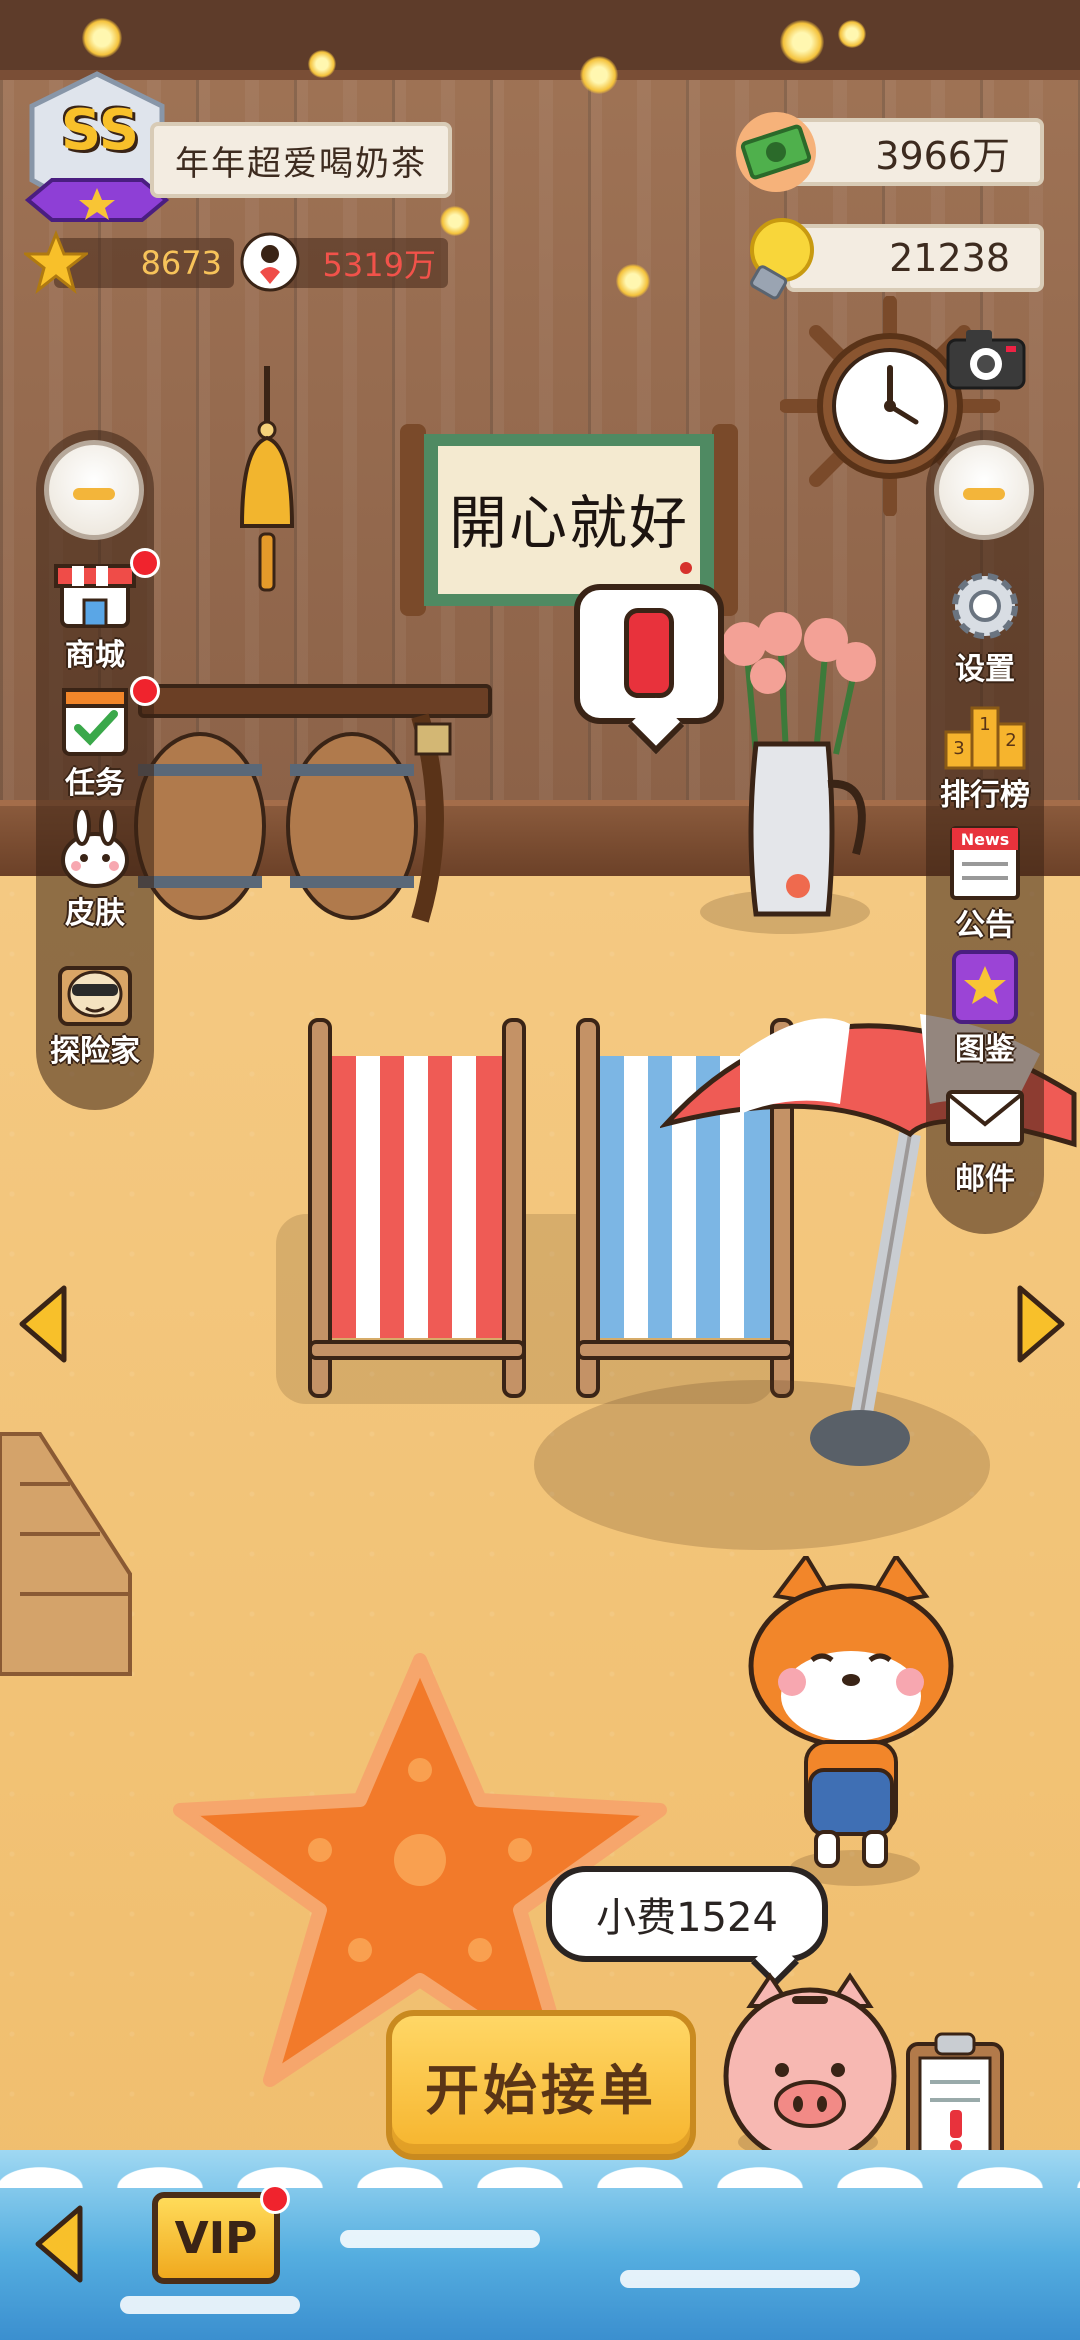  I want to click on podium-label-first: 1, so click(984, 724).